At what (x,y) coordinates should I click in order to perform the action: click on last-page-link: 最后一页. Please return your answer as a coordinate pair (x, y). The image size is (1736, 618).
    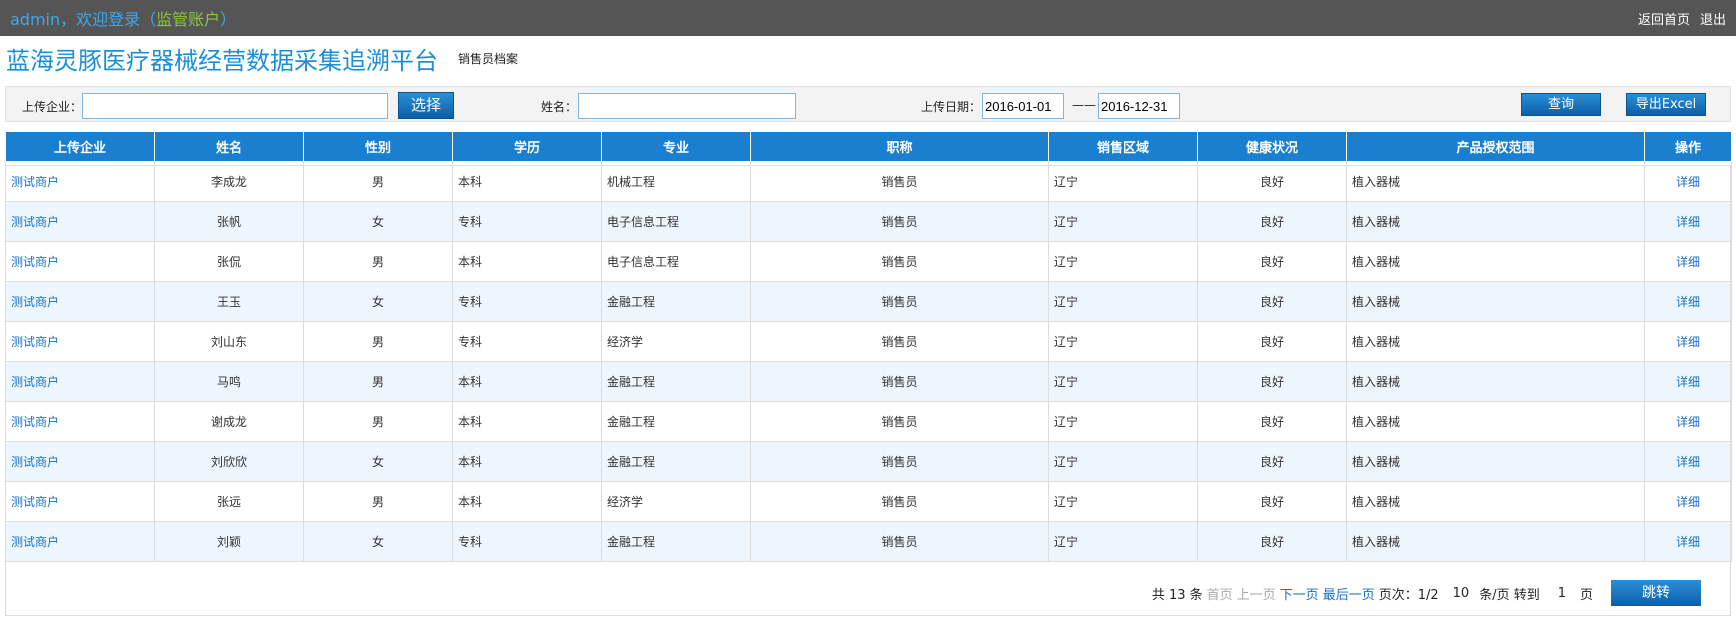
    Looking at the image, I should click on (1349, 593).